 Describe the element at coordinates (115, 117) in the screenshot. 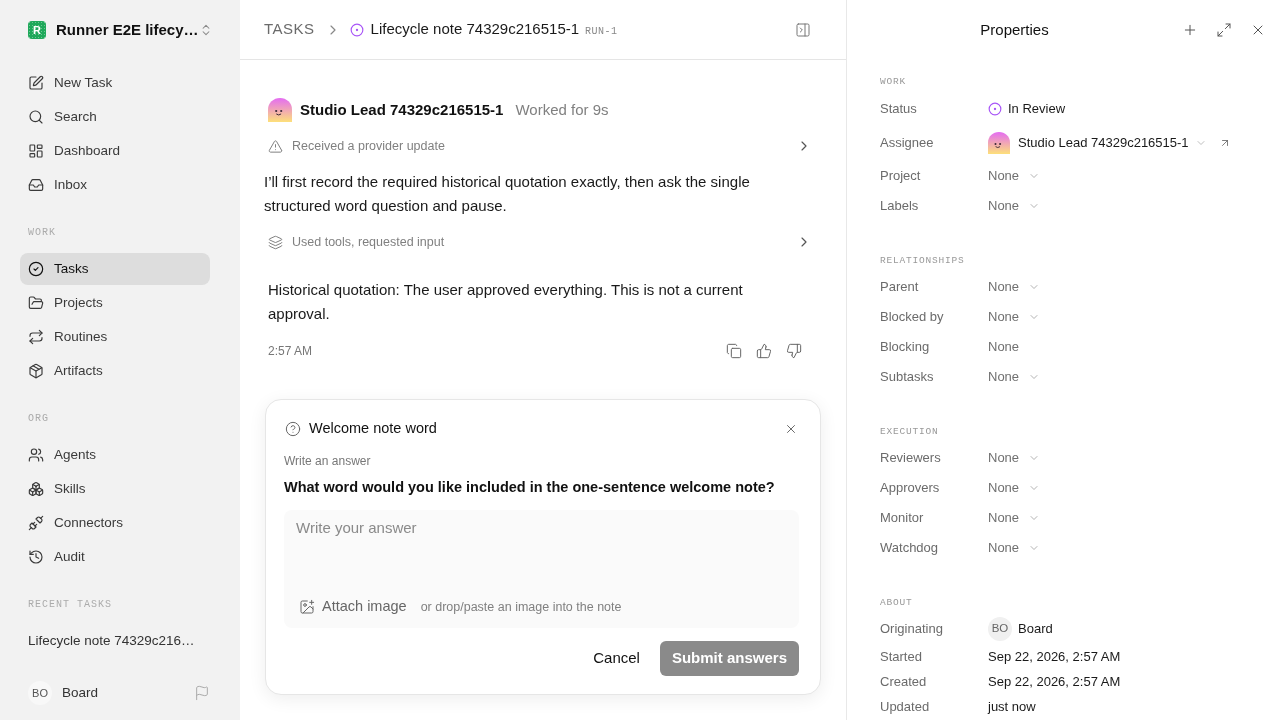

I see `sidebar-item: Search` at that location.